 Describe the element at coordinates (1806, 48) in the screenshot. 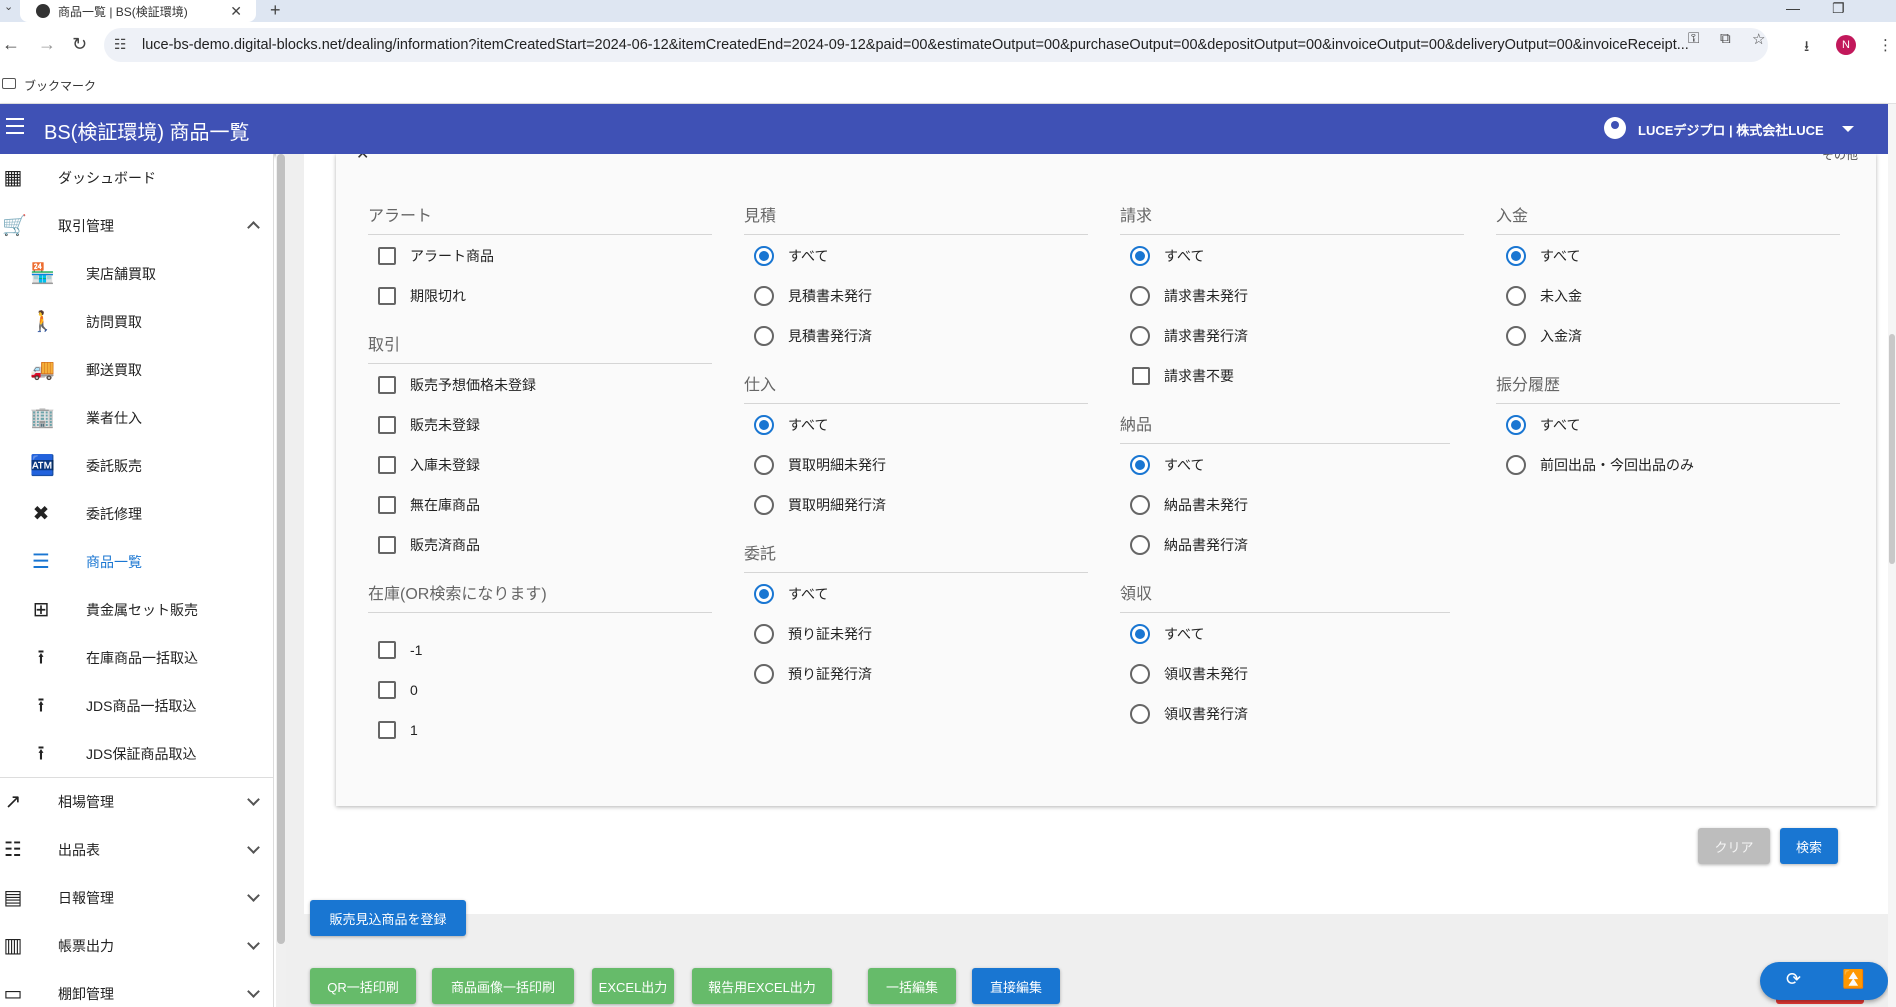

I see `download-icon: ⭳` at that location.